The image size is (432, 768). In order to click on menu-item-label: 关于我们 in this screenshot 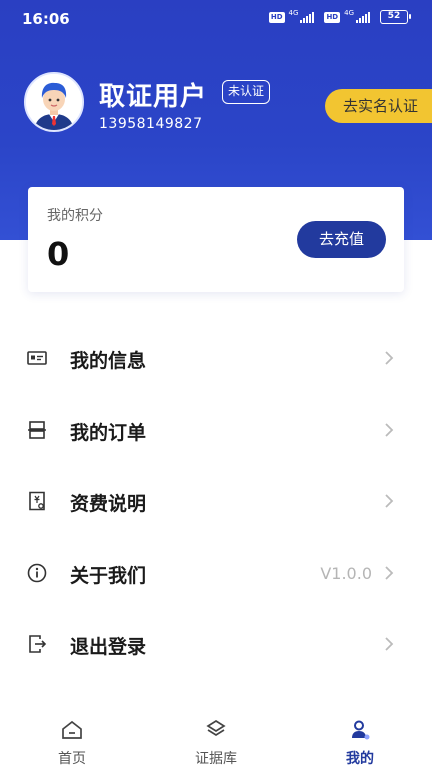, I will do `click(108, 575)`.